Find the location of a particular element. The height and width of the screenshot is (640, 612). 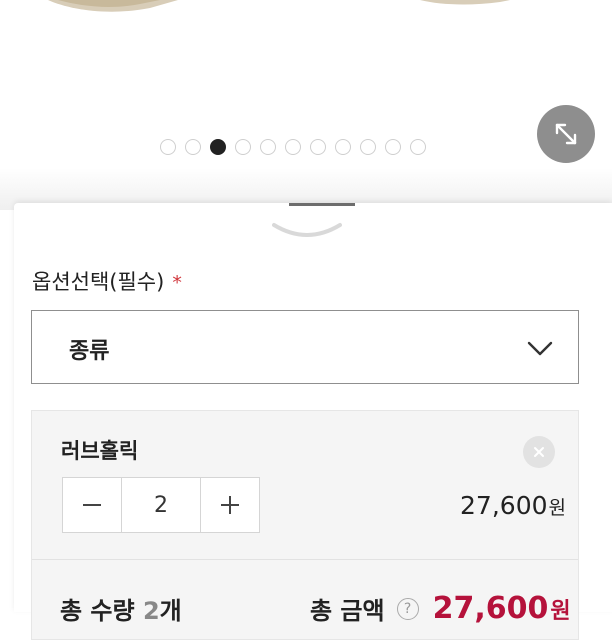

plus-icon is located at coordinates (230, 505).